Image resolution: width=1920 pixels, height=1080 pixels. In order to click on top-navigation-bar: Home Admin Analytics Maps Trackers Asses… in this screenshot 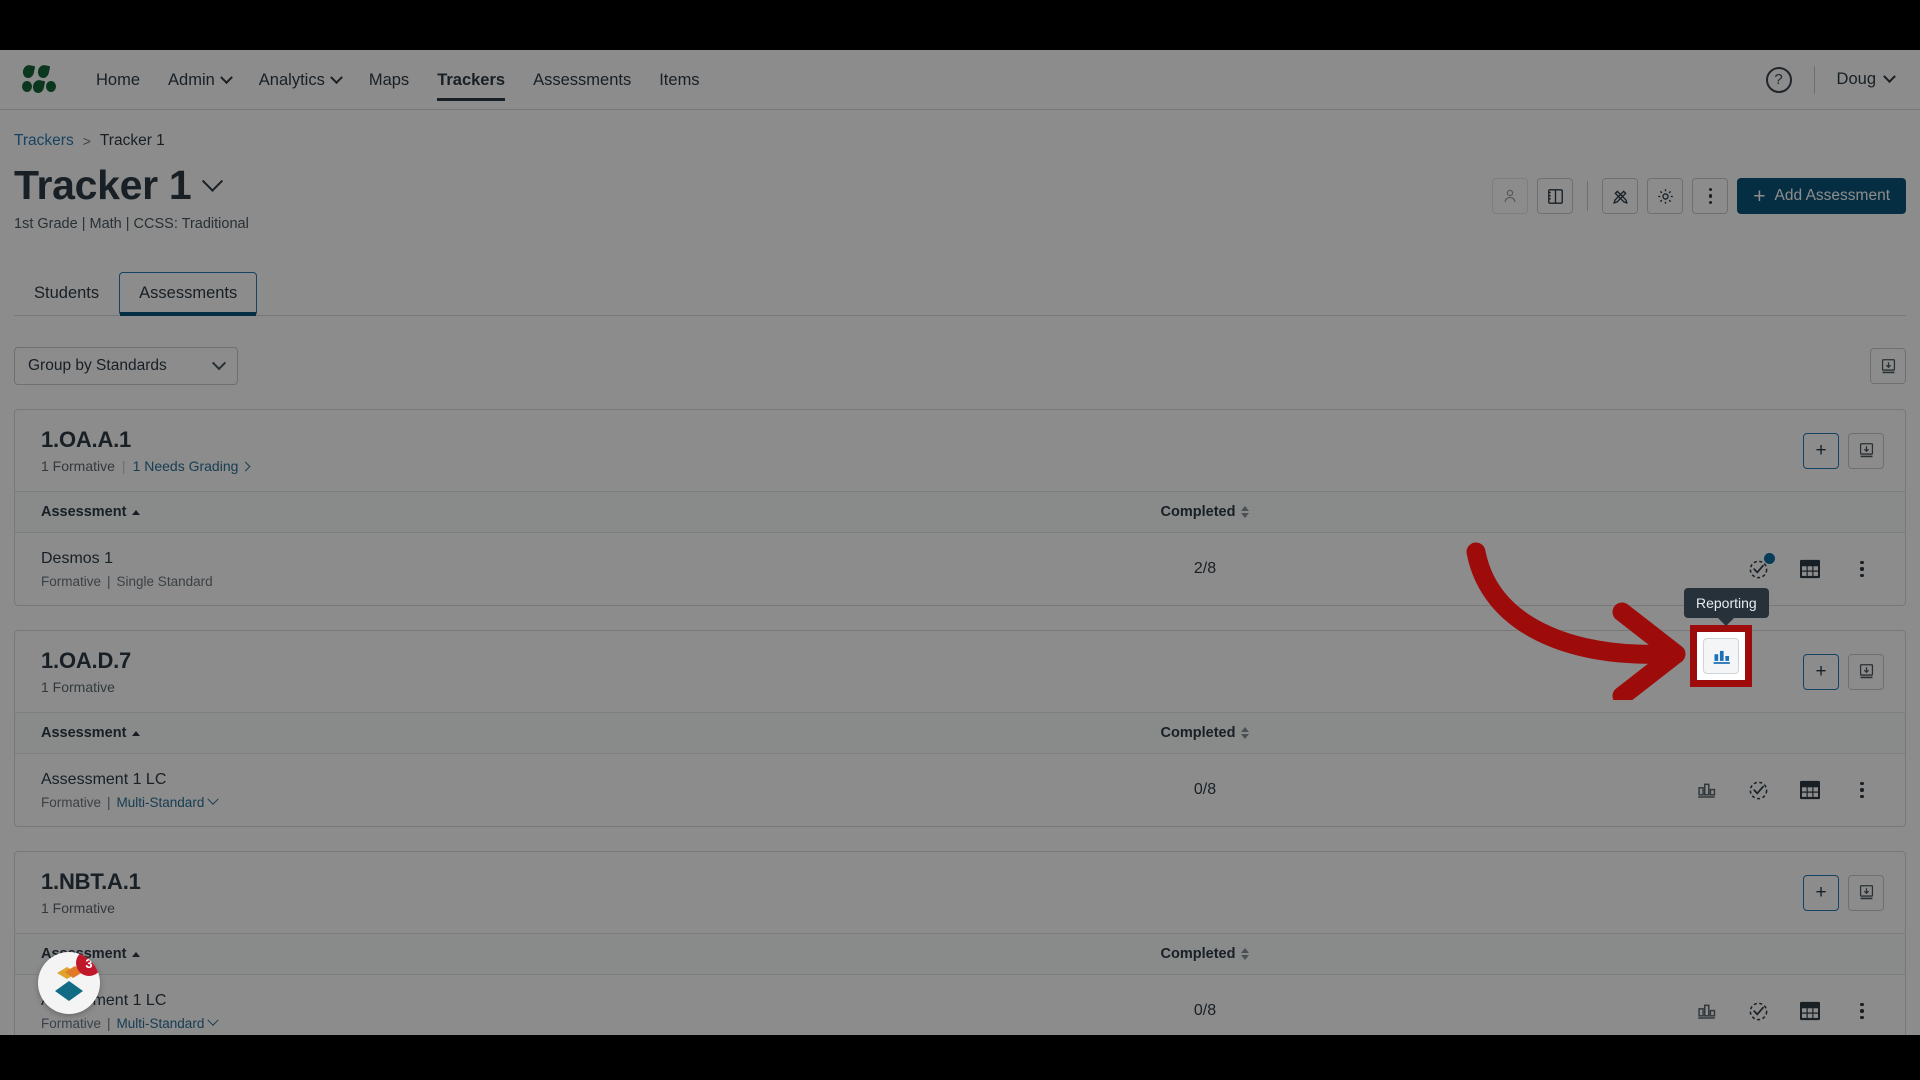, I will do `click(960, 80)`.